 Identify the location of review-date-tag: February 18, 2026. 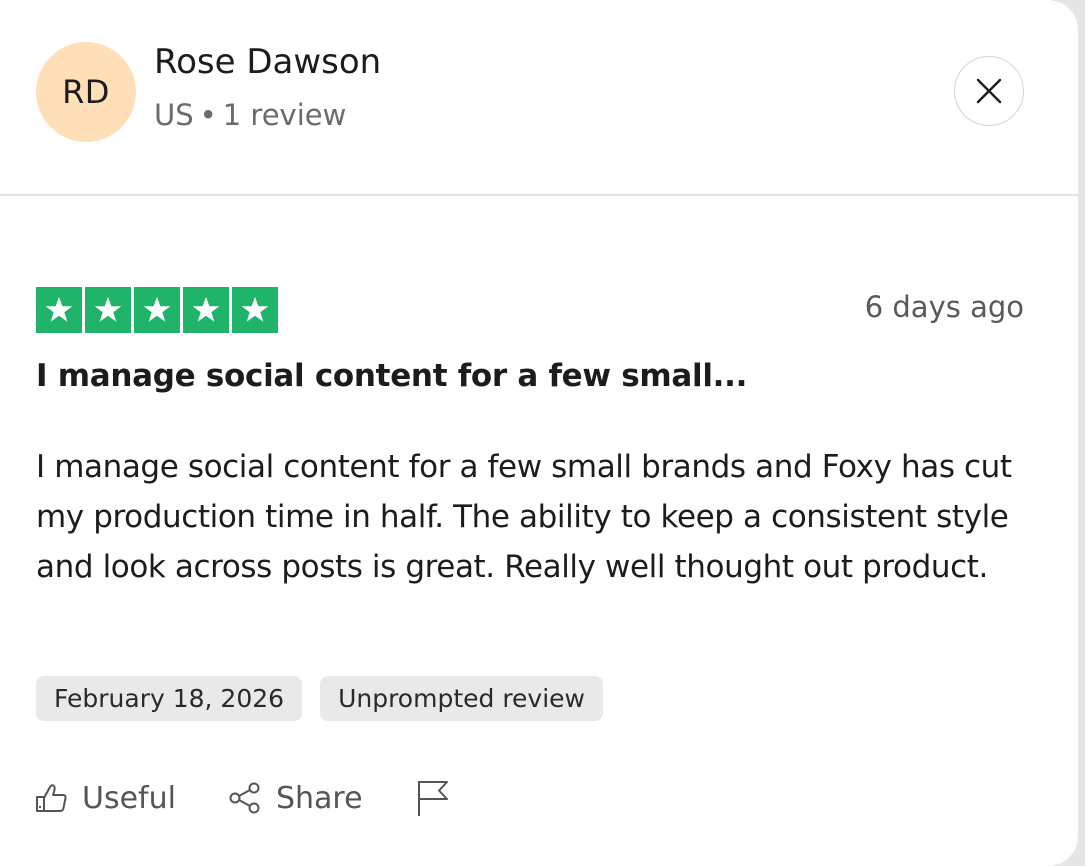
(169, 698).